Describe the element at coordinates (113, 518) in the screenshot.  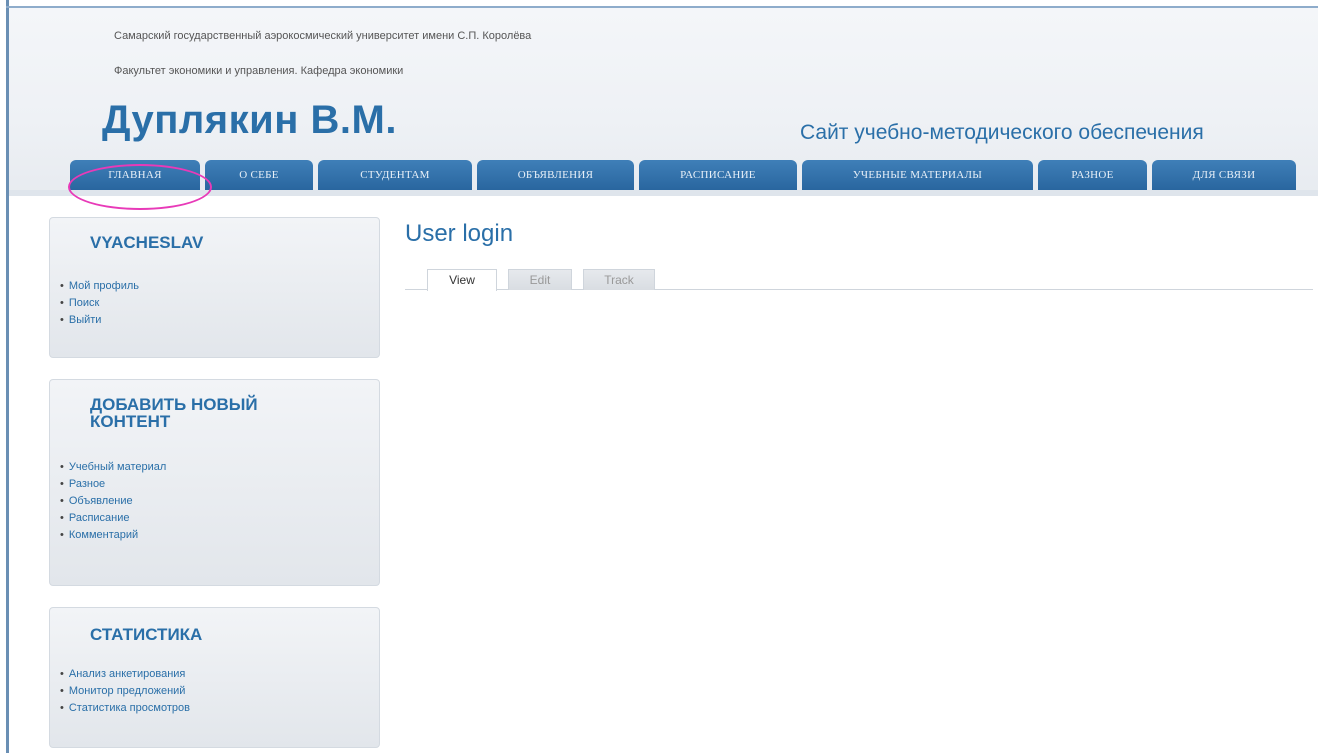
I see `link-add-schedule: Расписание` at that location.